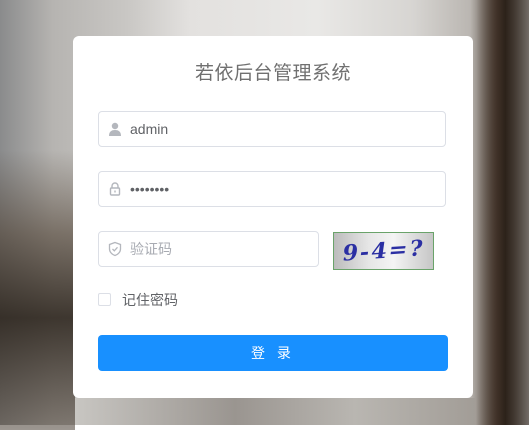  I want to click on password-value: ••••••••, so click(150, 189).